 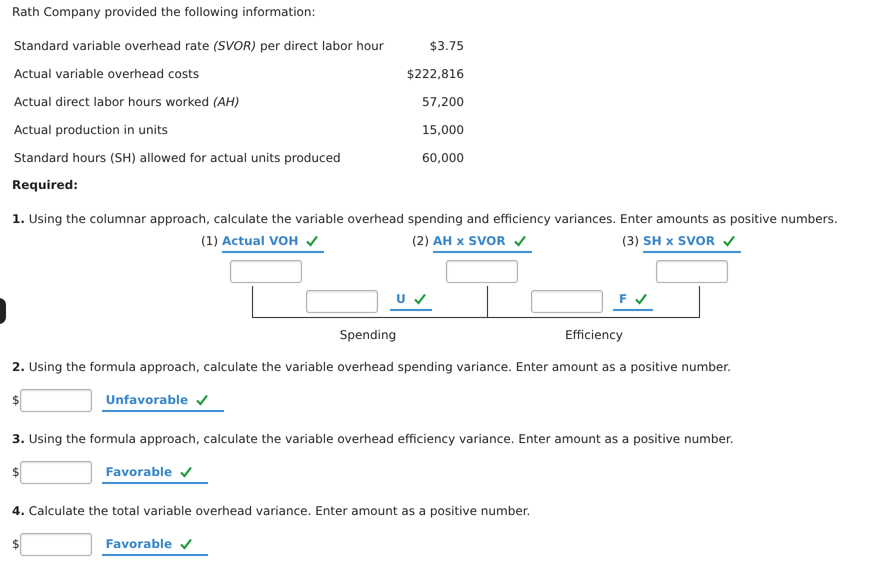 I want to click on required-heading: Required:, so click(x=46, y=185).